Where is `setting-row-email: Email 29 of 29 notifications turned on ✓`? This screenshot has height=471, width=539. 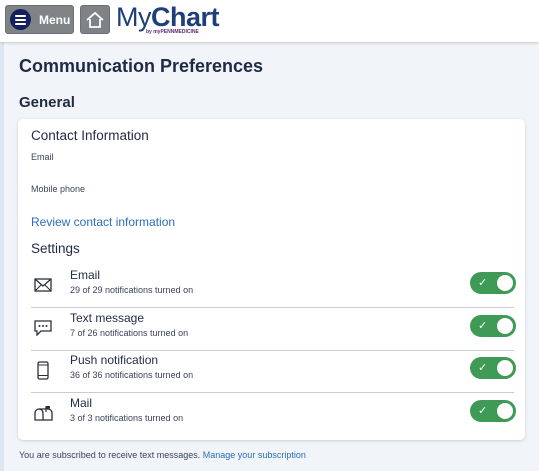
setting-row-email: Email 29 of 29 notifications turned on ✓ is located at coordinates (273, 287).